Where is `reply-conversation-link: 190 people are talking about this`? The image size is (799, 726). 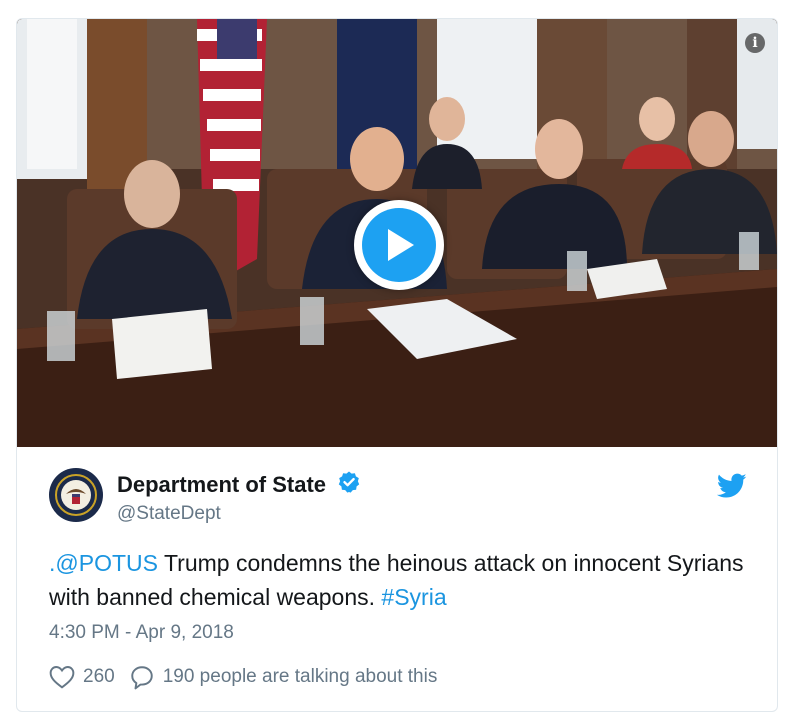
reply-conversation-link: 190 people are talking about this is located at coordinates (283, 677).